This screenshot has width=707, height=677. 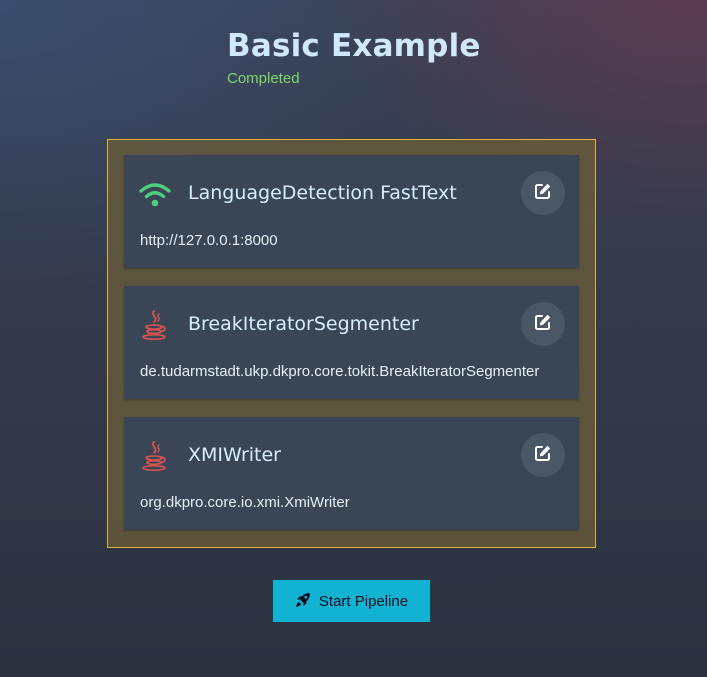 What do you see at coordinates (209, 240) in the screenshot?
I see `component-endpoint: http://127.0.0.1:8000` at bounding box center [209, 240].